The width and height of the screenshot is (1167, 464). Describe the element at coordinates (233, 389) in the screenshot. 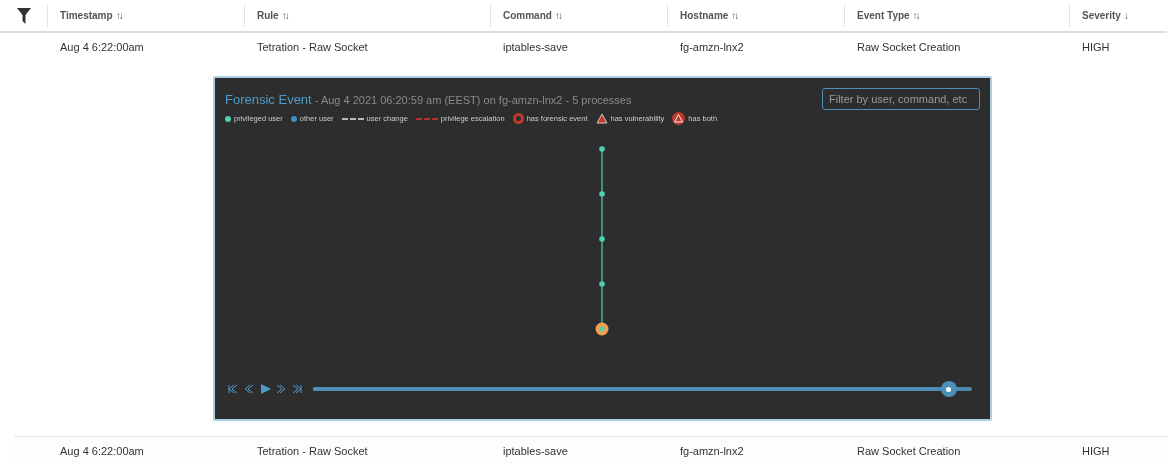

I see `skip-back-icon` at that location.